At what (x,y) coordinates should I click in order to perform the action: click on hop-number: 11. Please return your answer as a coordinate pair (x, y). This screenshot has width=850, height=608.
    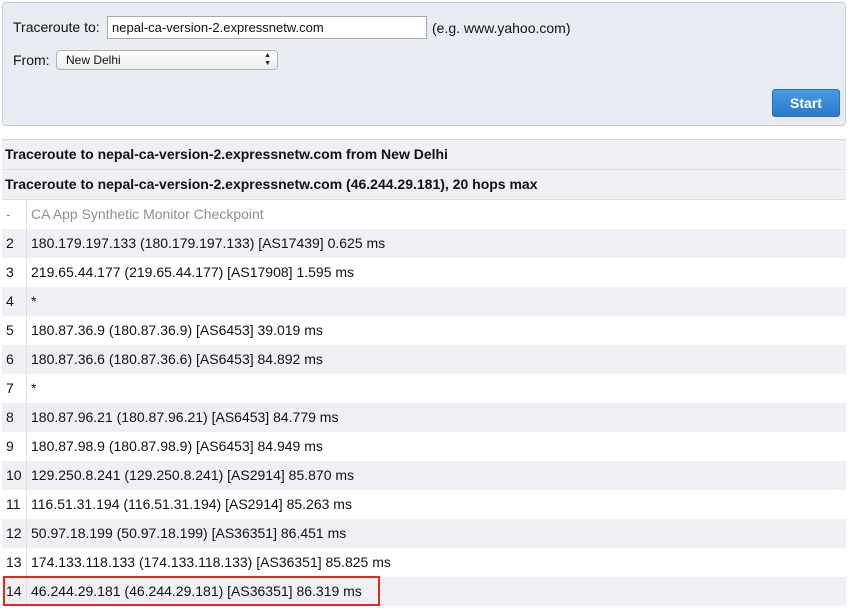
    Looking at the image, I should click on (14, 504).